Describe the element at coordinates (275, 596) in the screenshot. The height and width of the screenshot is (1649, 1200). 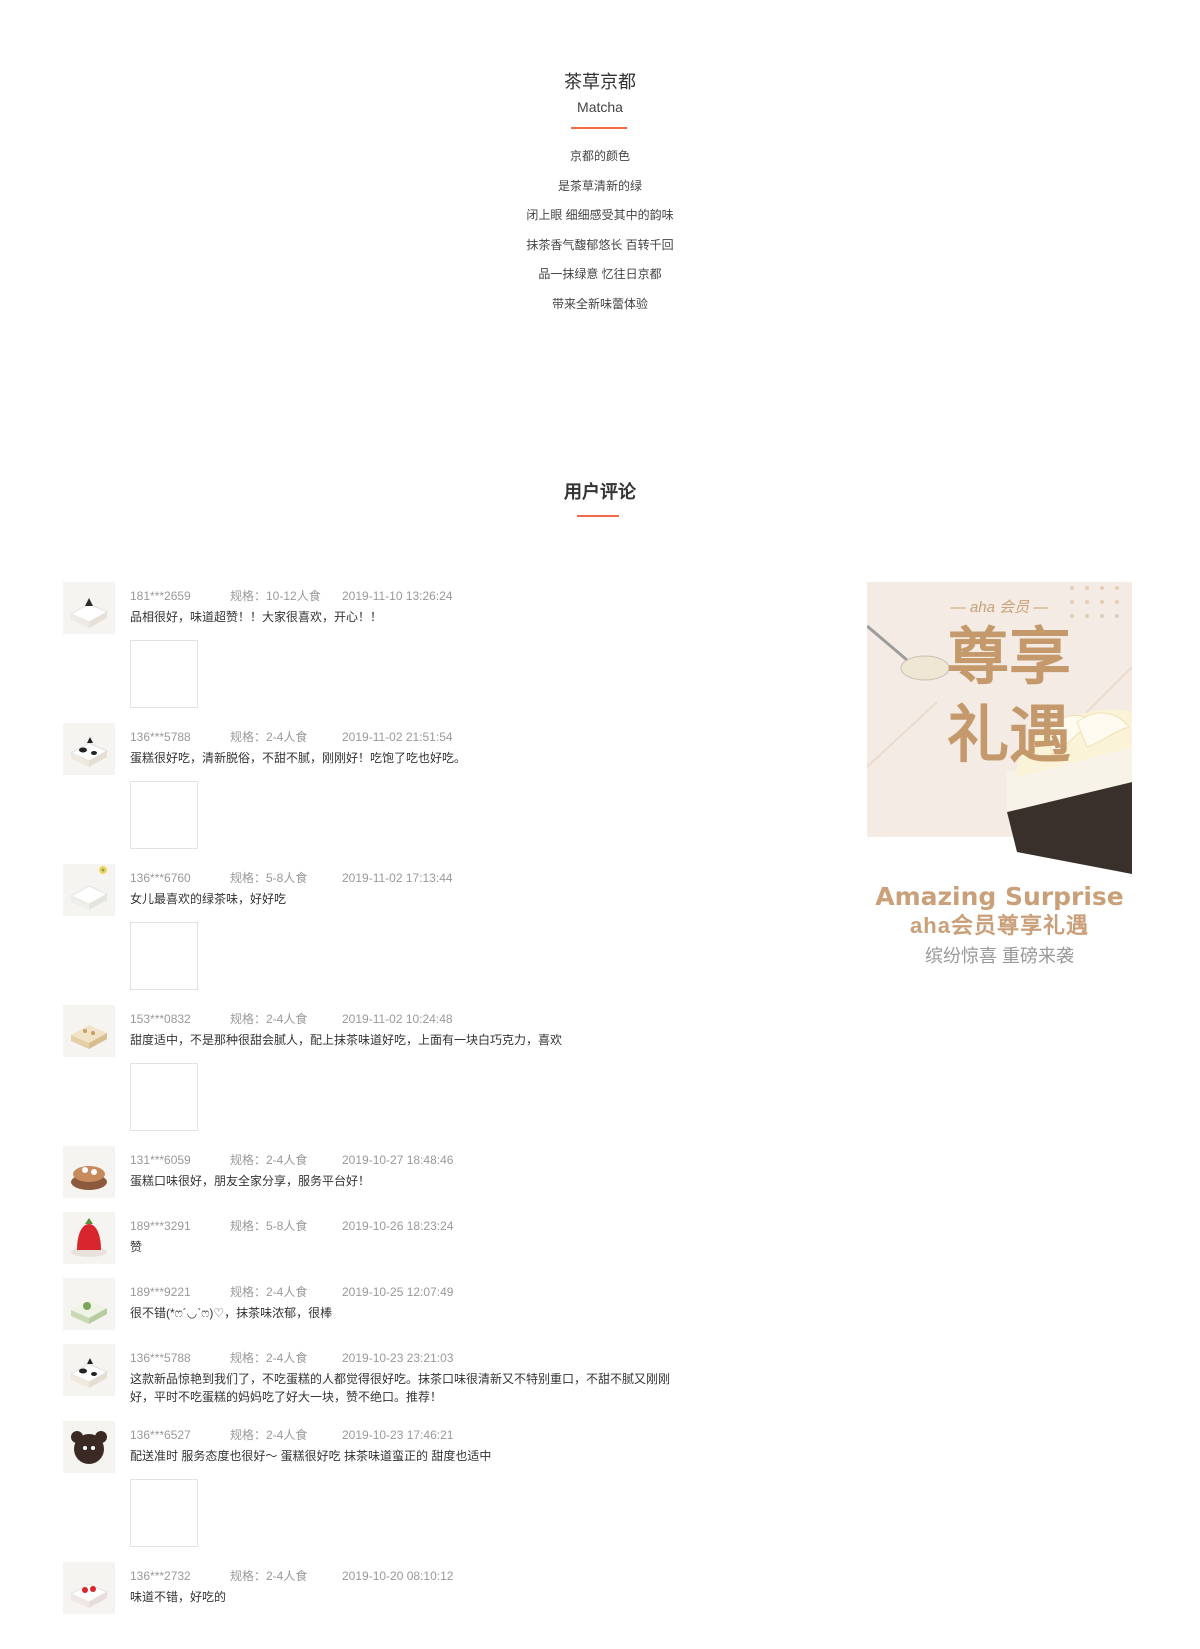
I see `review-spec: 规格：10-12人食` at that location.